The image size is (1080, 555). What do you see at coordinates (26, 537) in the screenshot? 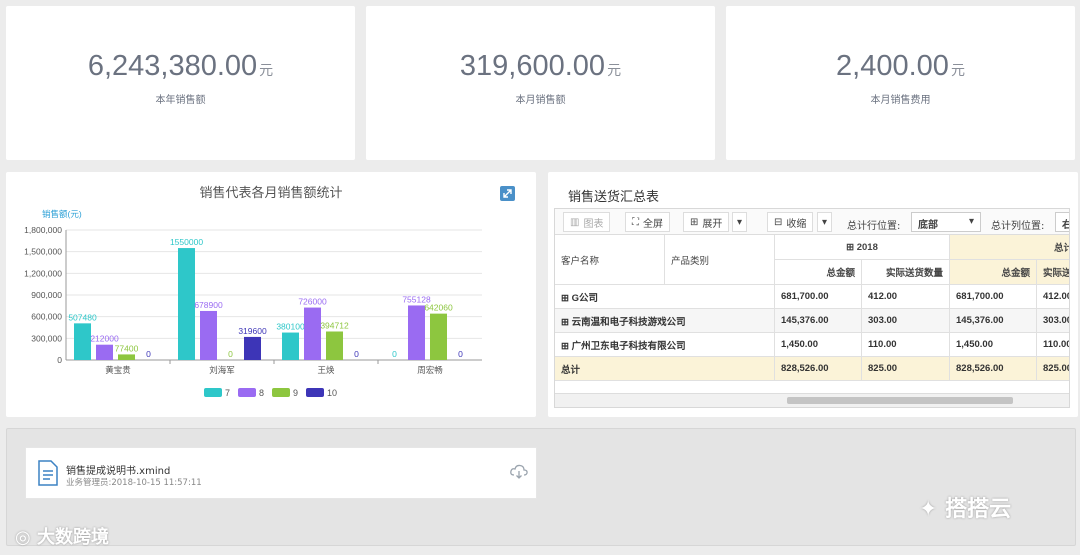
I see `logo-icon: ◎` at bounding box center [26, 537].